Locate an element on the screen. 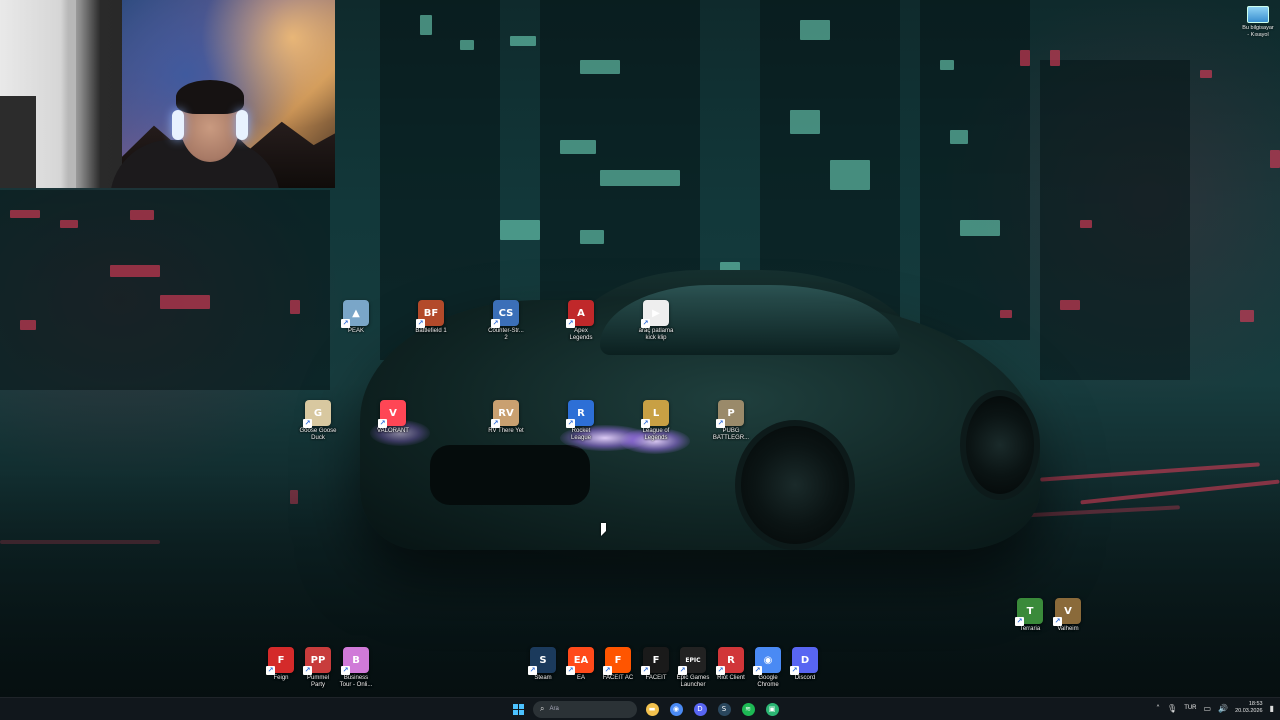 The height and width of the screenshot is (720, 1280). desktop-icon-rocket-league: R ↗ Rocket League is located at coordinates (581, 421).